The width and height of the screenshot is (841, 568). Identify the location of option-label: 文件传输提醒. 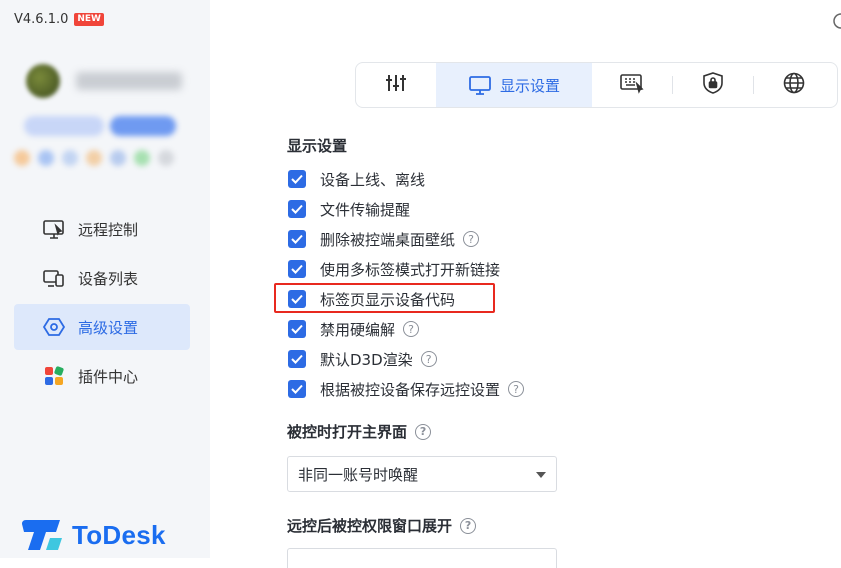
(365, 209).